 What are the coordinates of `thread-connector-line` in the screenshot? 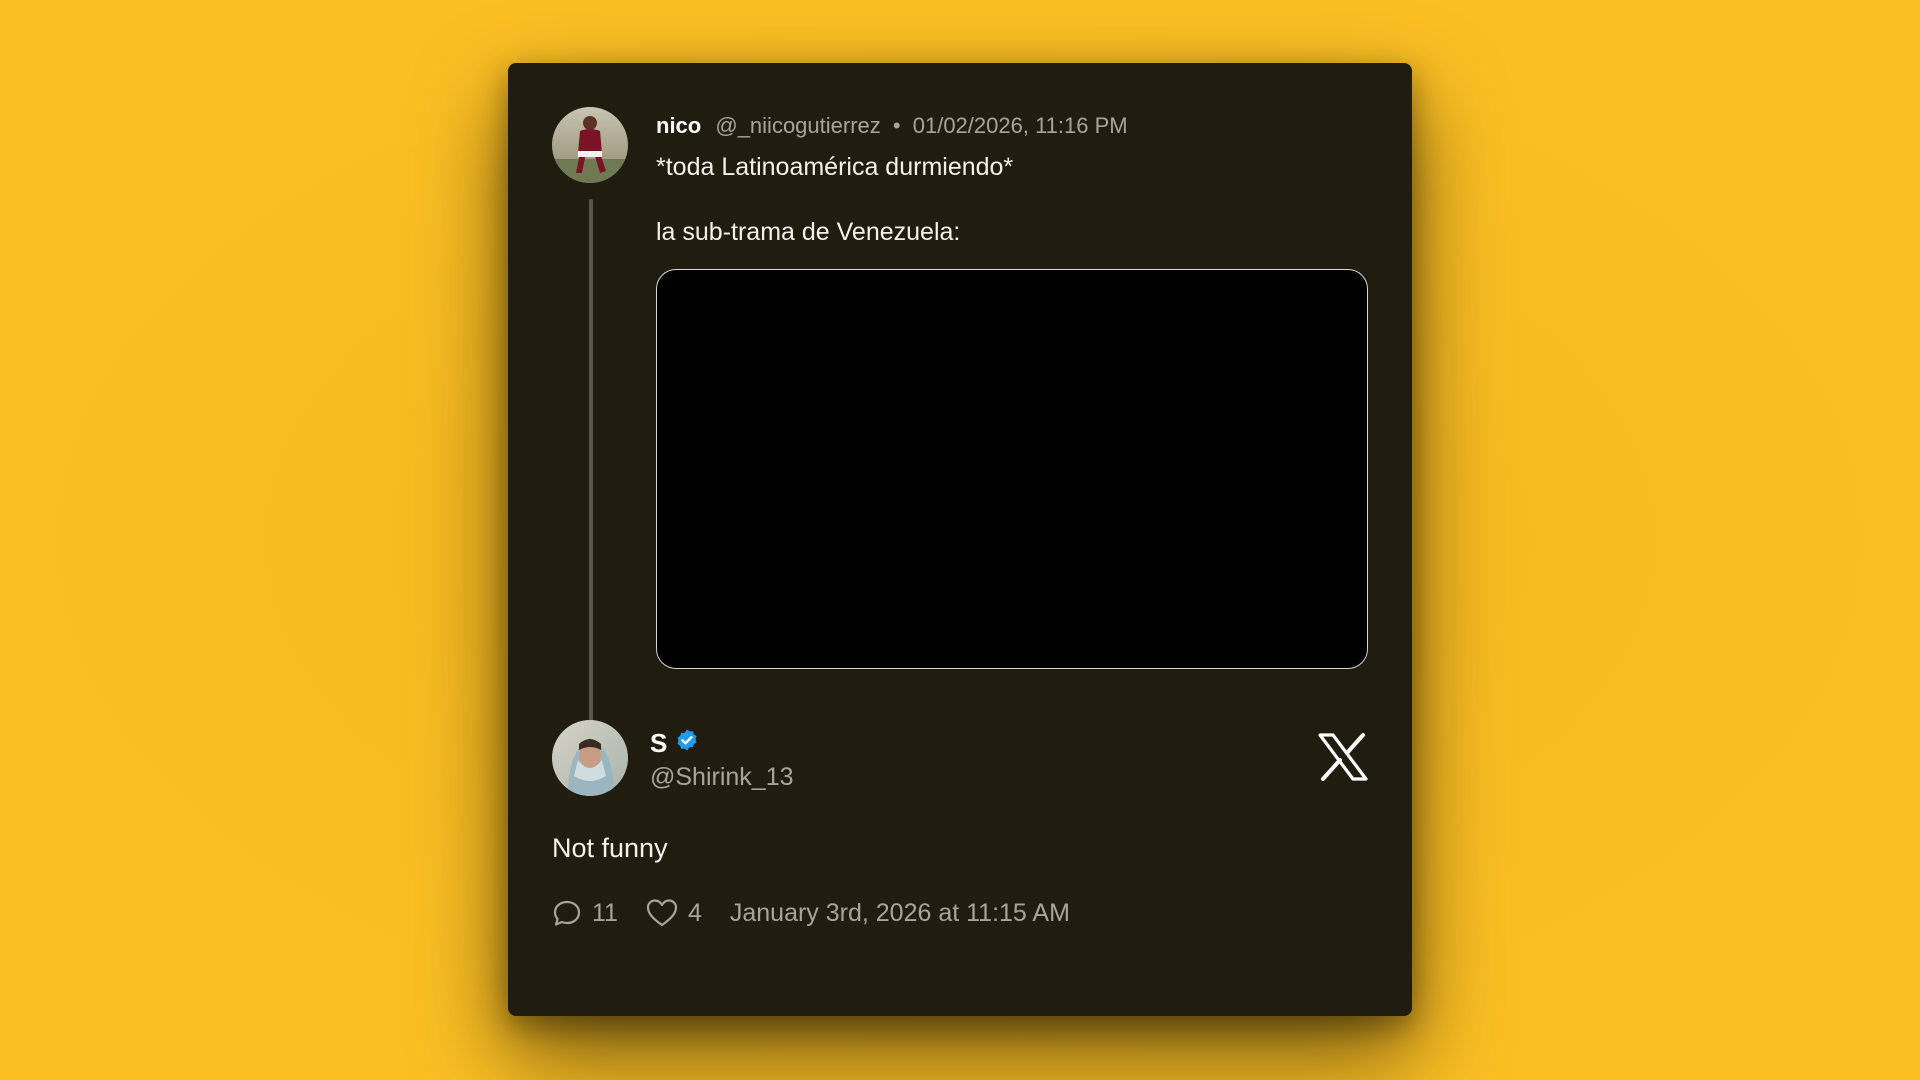 It's located at (591, 484).